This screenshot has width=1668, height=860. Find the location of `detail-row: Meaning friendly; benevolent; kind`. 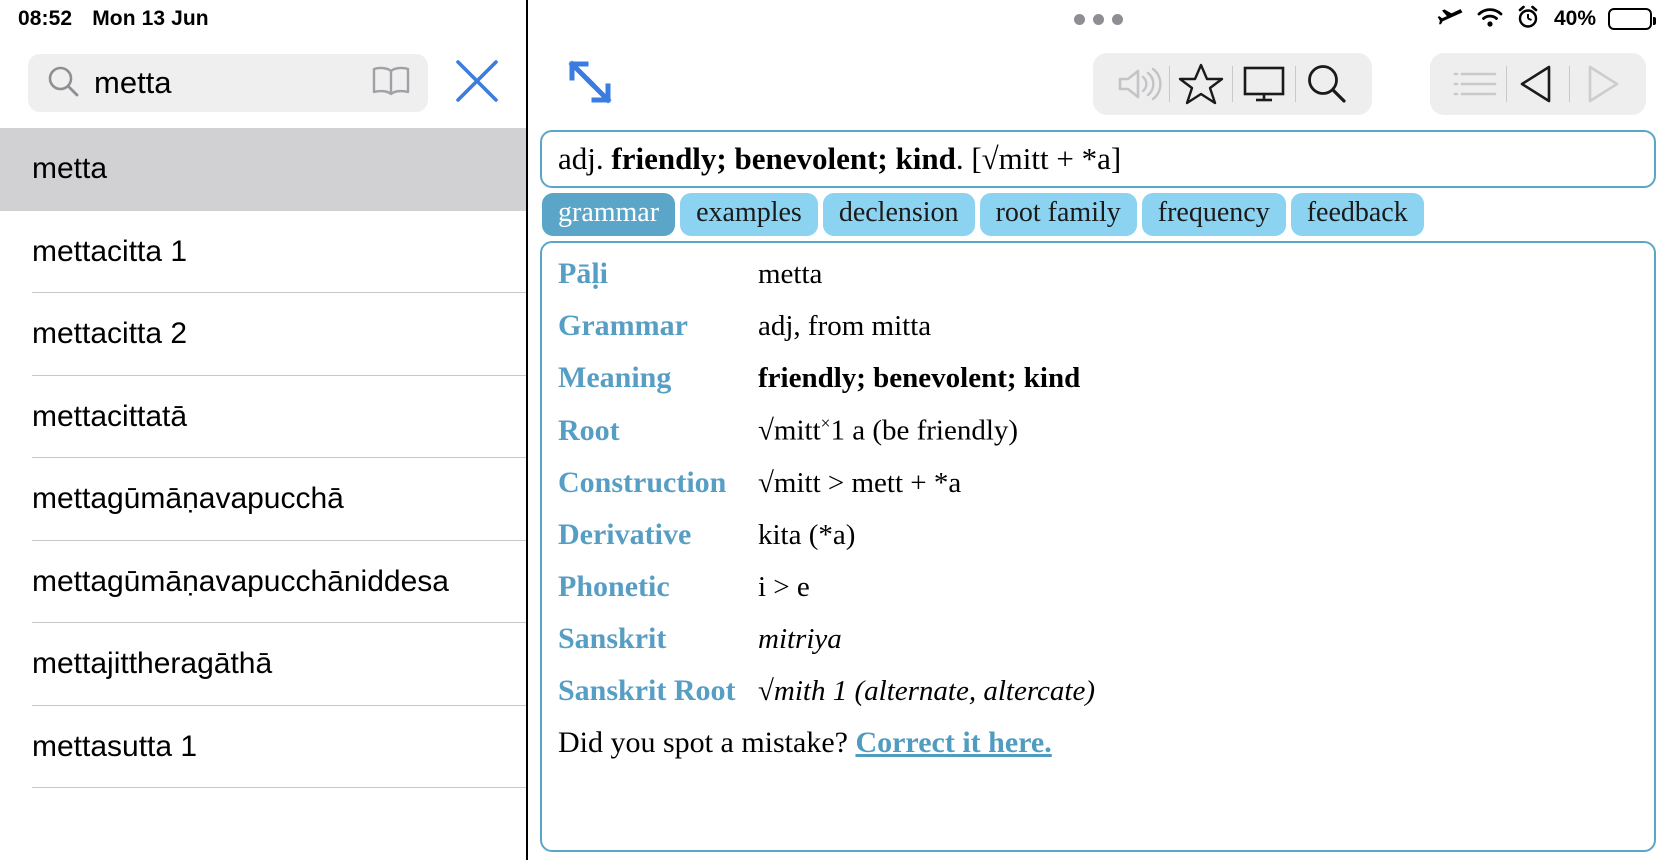

detail-row: Meaning friendly; benevolent; kind is located at coordinates (1098, 378).